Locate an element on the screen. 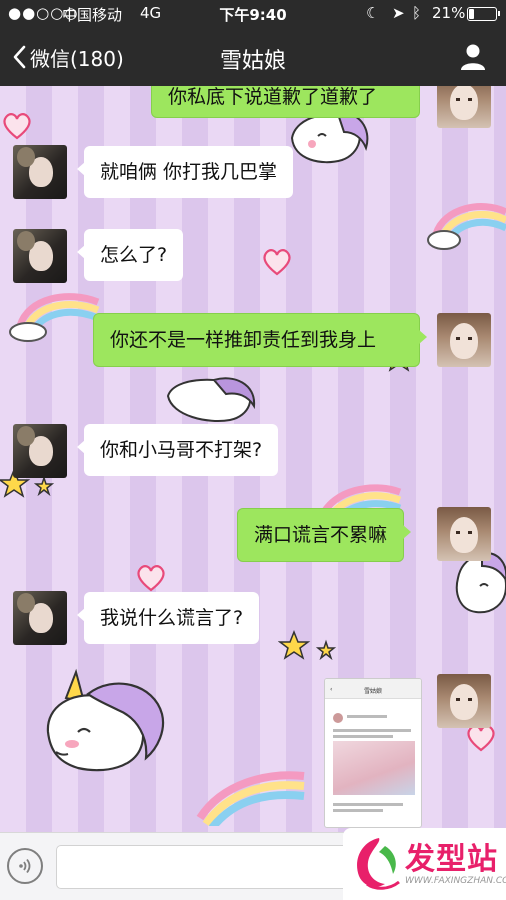  watermark-url: WWW.FAXINGZHAN.COM is located at coordinates (455, 881).